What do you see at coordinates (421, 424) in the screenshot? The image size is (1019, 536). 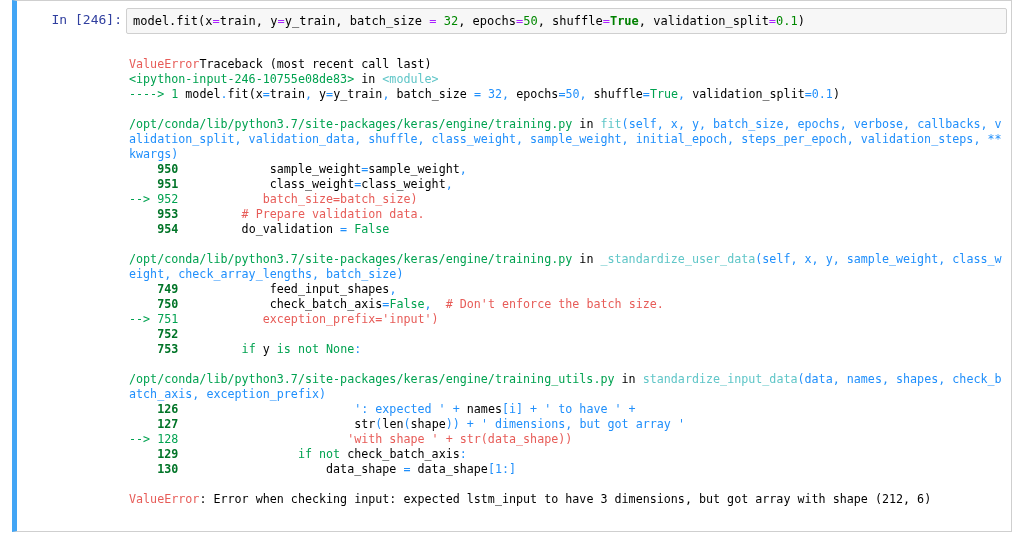 I see `traceback-line: 127 str(len(shape)) + ' dimensions, but got array '` at bounding box center [421, 424].